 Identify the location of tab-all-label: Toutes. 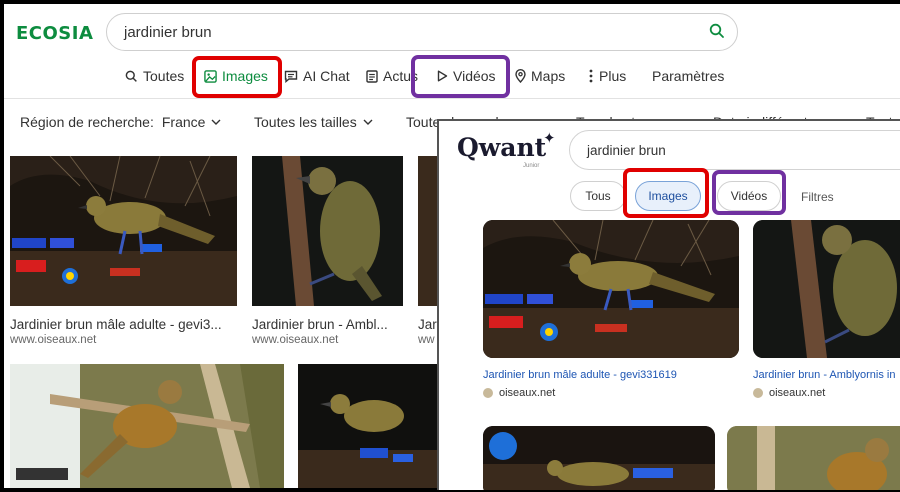
(164, 76).